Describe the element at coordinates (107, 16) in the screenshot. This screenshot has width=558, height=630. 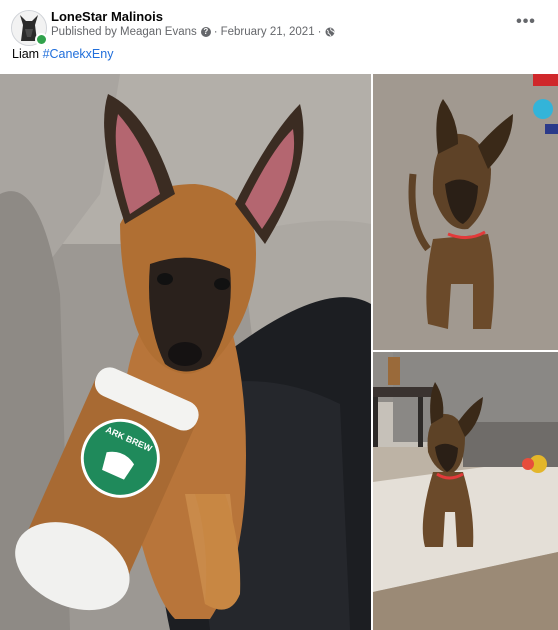
I see `page-name: LoneStar Malinois` at that location.